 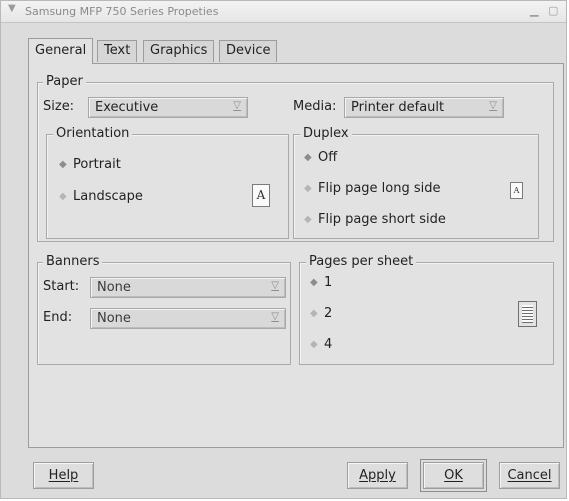 What do you see at coordinates (328, 344) in the screenshot?
I see `pages-per-sheet-4-label: 4` at bounding box center [328, 344].